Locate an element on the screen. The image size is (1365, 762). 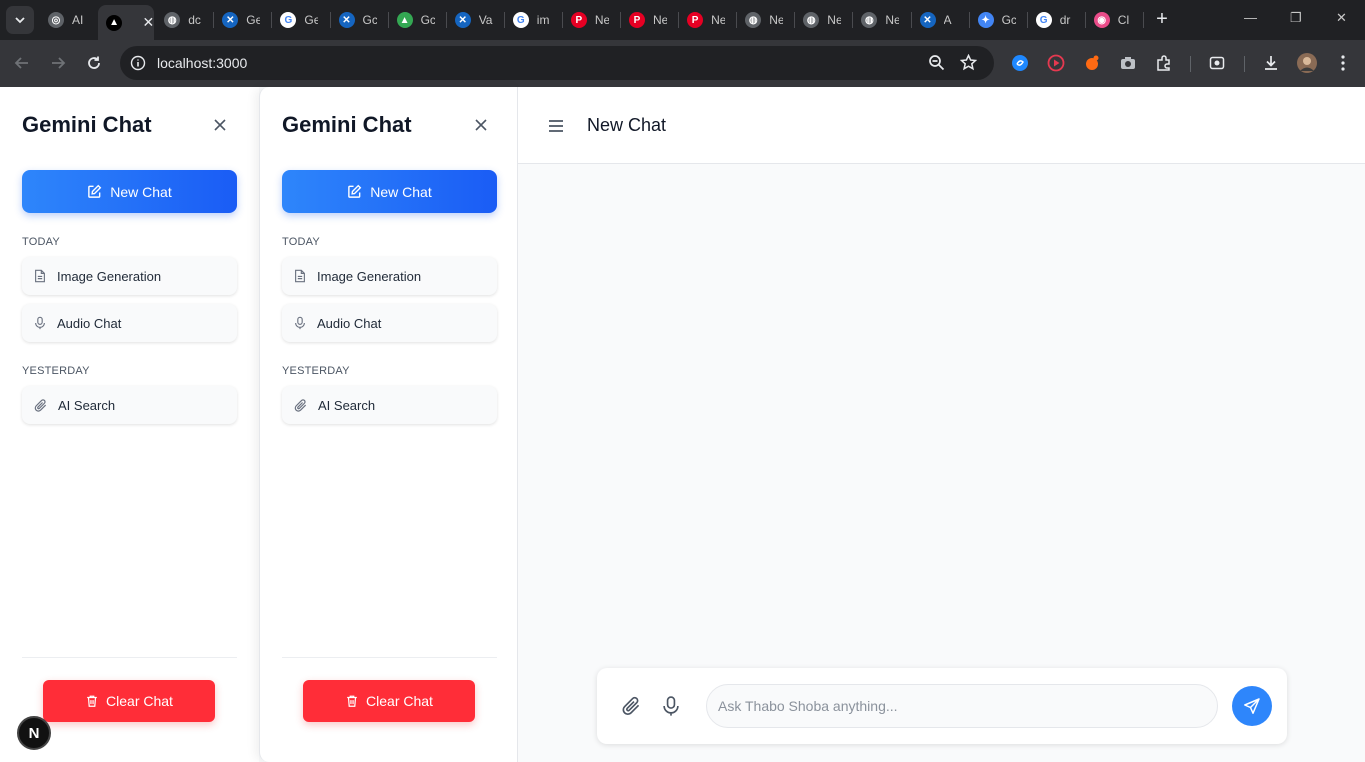
new-tab-button: + is located at coordinates (1162, 19).